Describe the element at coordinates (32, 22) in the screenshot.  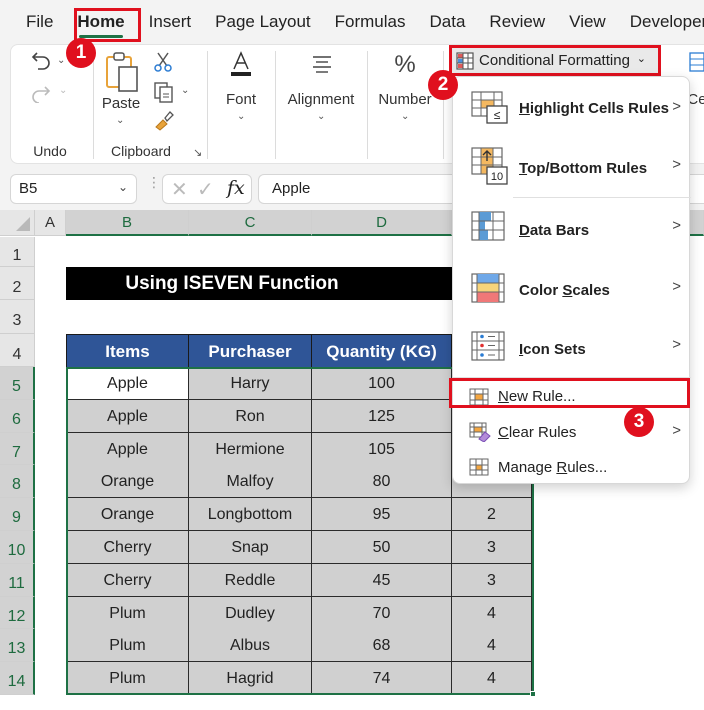
I see `tab-file: File` at that location.